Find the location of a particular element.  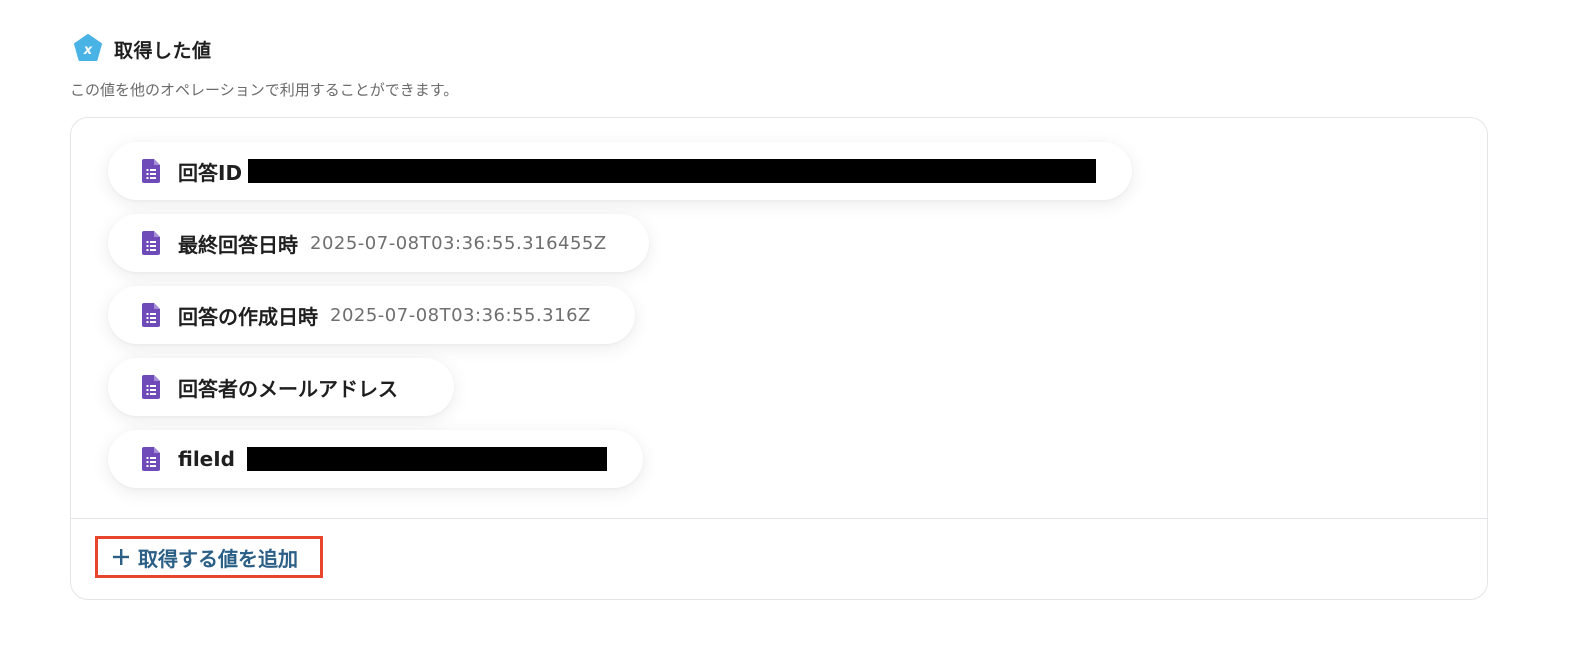

add-value-button: 取得する値を追加 is located at coordinates (209, 557).